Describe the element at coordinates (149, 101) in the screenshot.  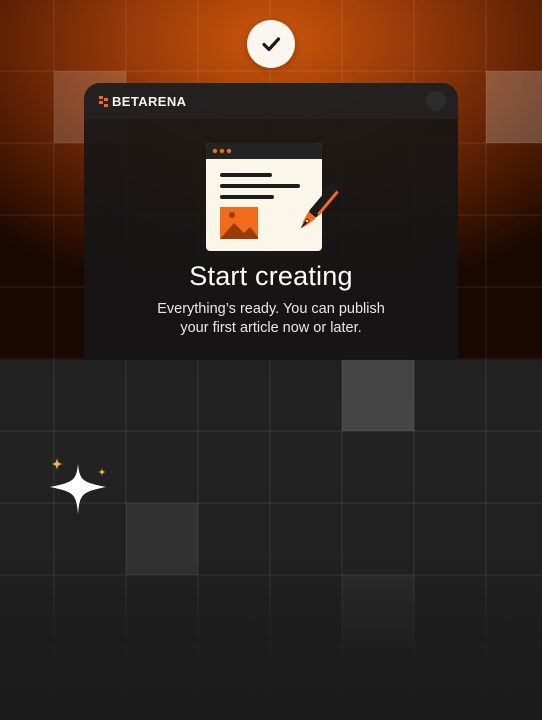
I see `brand-name: BETARENA` at that location.